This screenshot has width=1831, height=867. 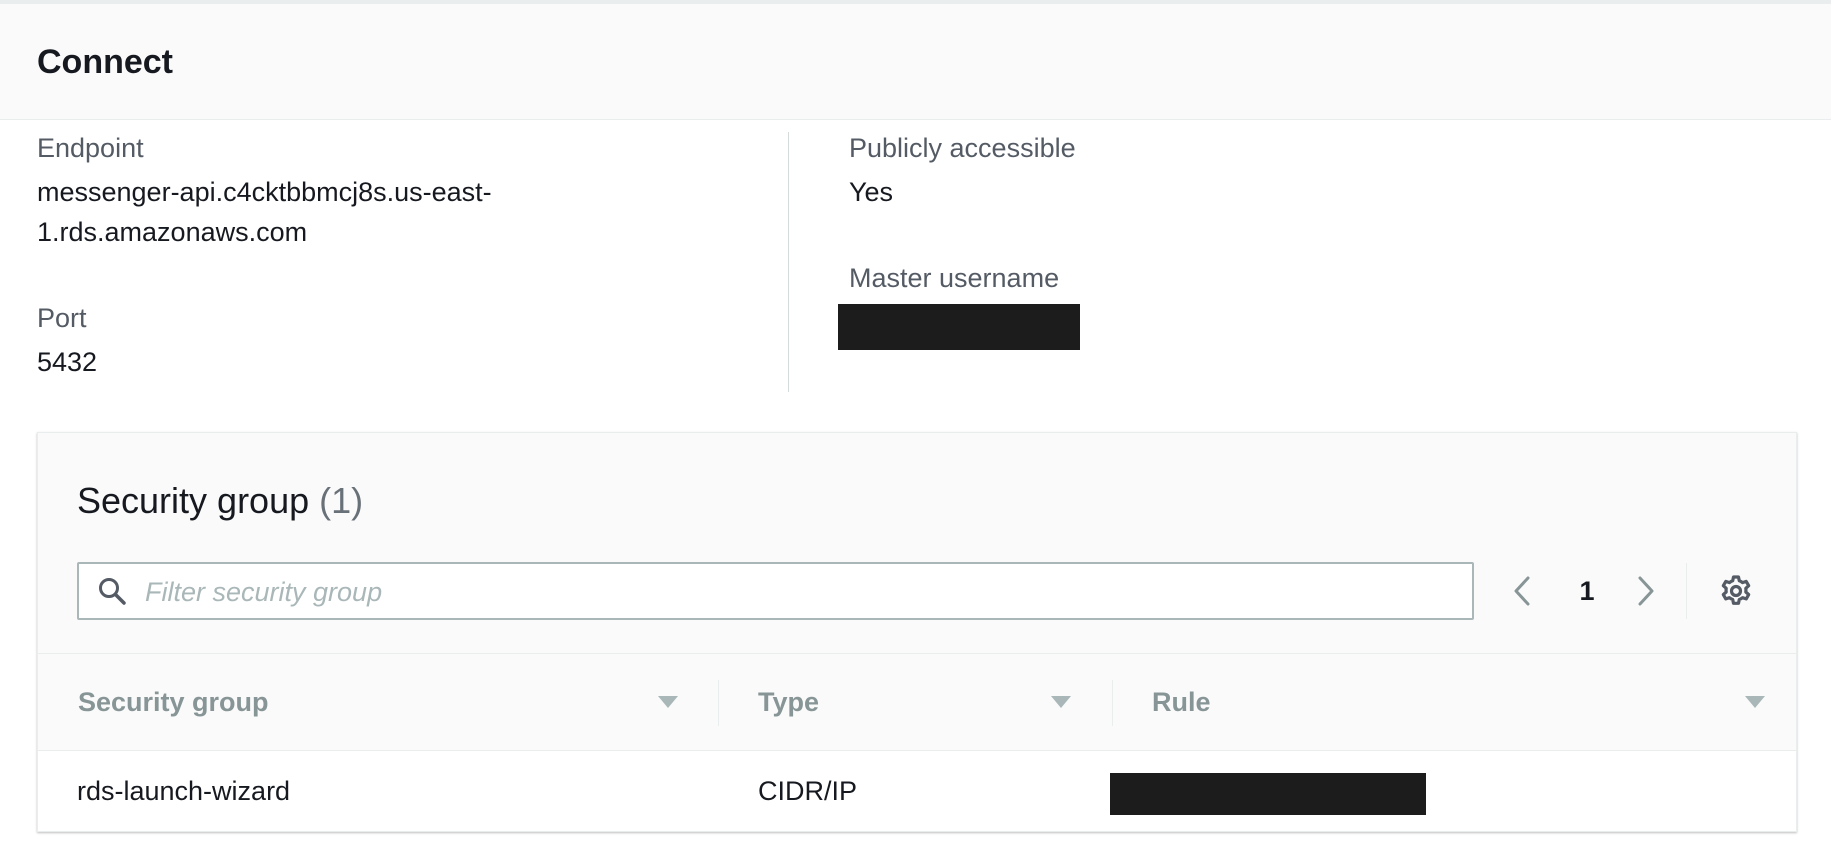 I want to click on column-header-rule: Rule, so click(x=1454, y=702).